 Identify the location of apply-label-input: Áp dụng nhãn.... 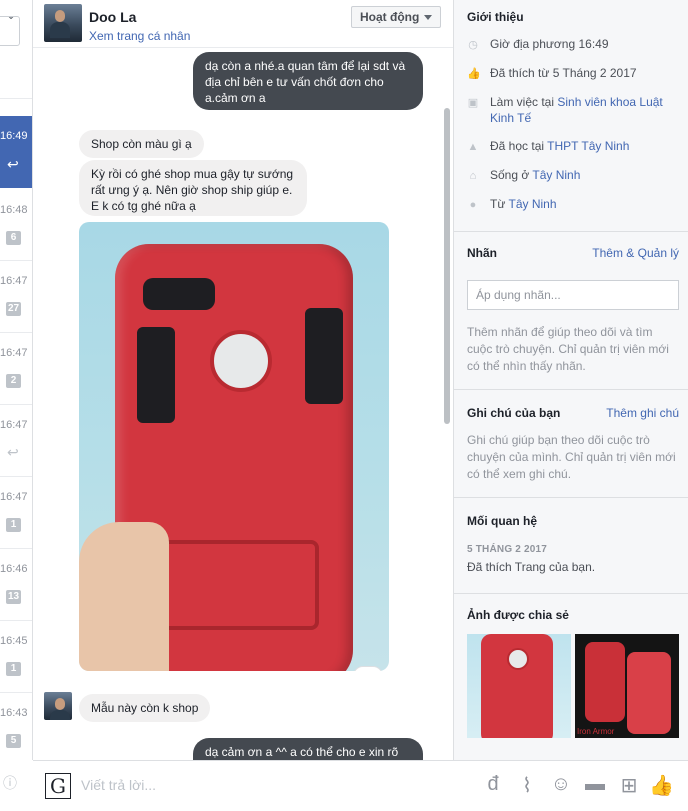
(573, 295).